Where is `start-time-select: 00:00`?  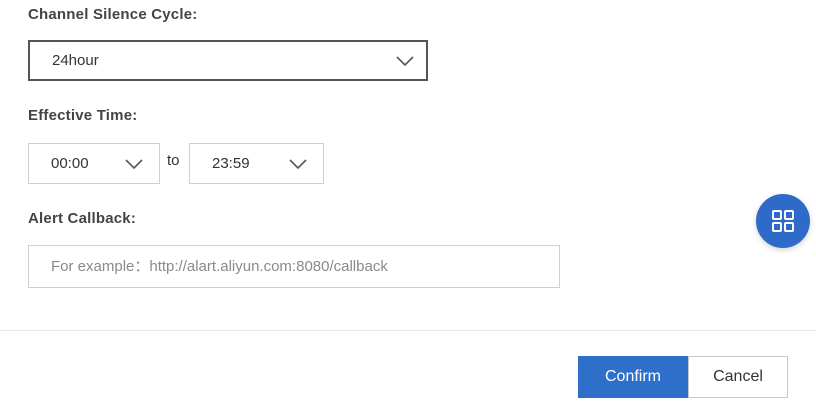 start-time-select: 00:00 is located at coordinates (94, 163).